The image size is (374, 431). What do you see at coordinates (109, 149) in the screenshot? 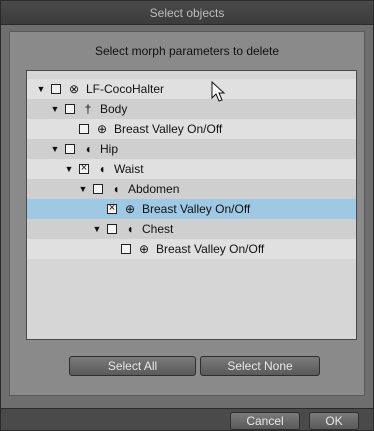
I see `tree-label: Hip` at bounding box center [109, 149].